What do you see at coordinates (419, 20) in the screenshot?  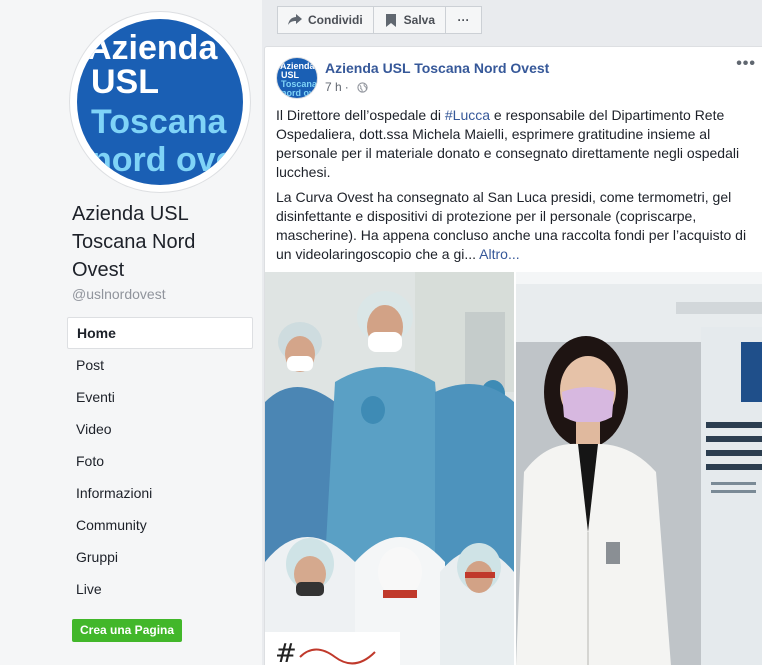 I see `save-label: Salva` at bounding box center [419, 20].